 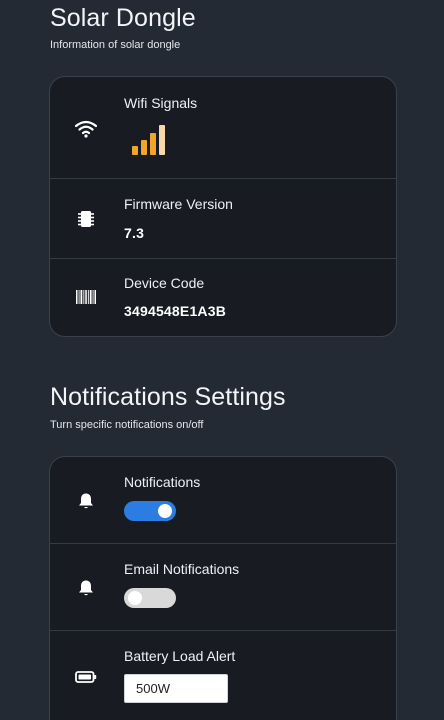 I want to click on wifi-signals-row: Wifi Signals, so click(x=223, y=127).